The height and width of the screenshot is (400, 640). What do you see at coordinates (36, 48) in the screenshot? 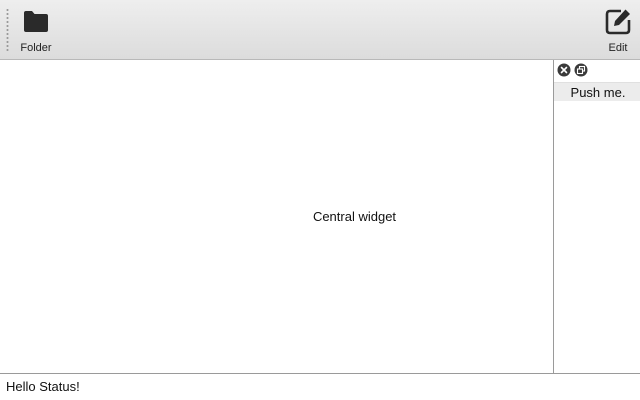
I see `folder-button-label: Folder` at bounding box center [36, 48].